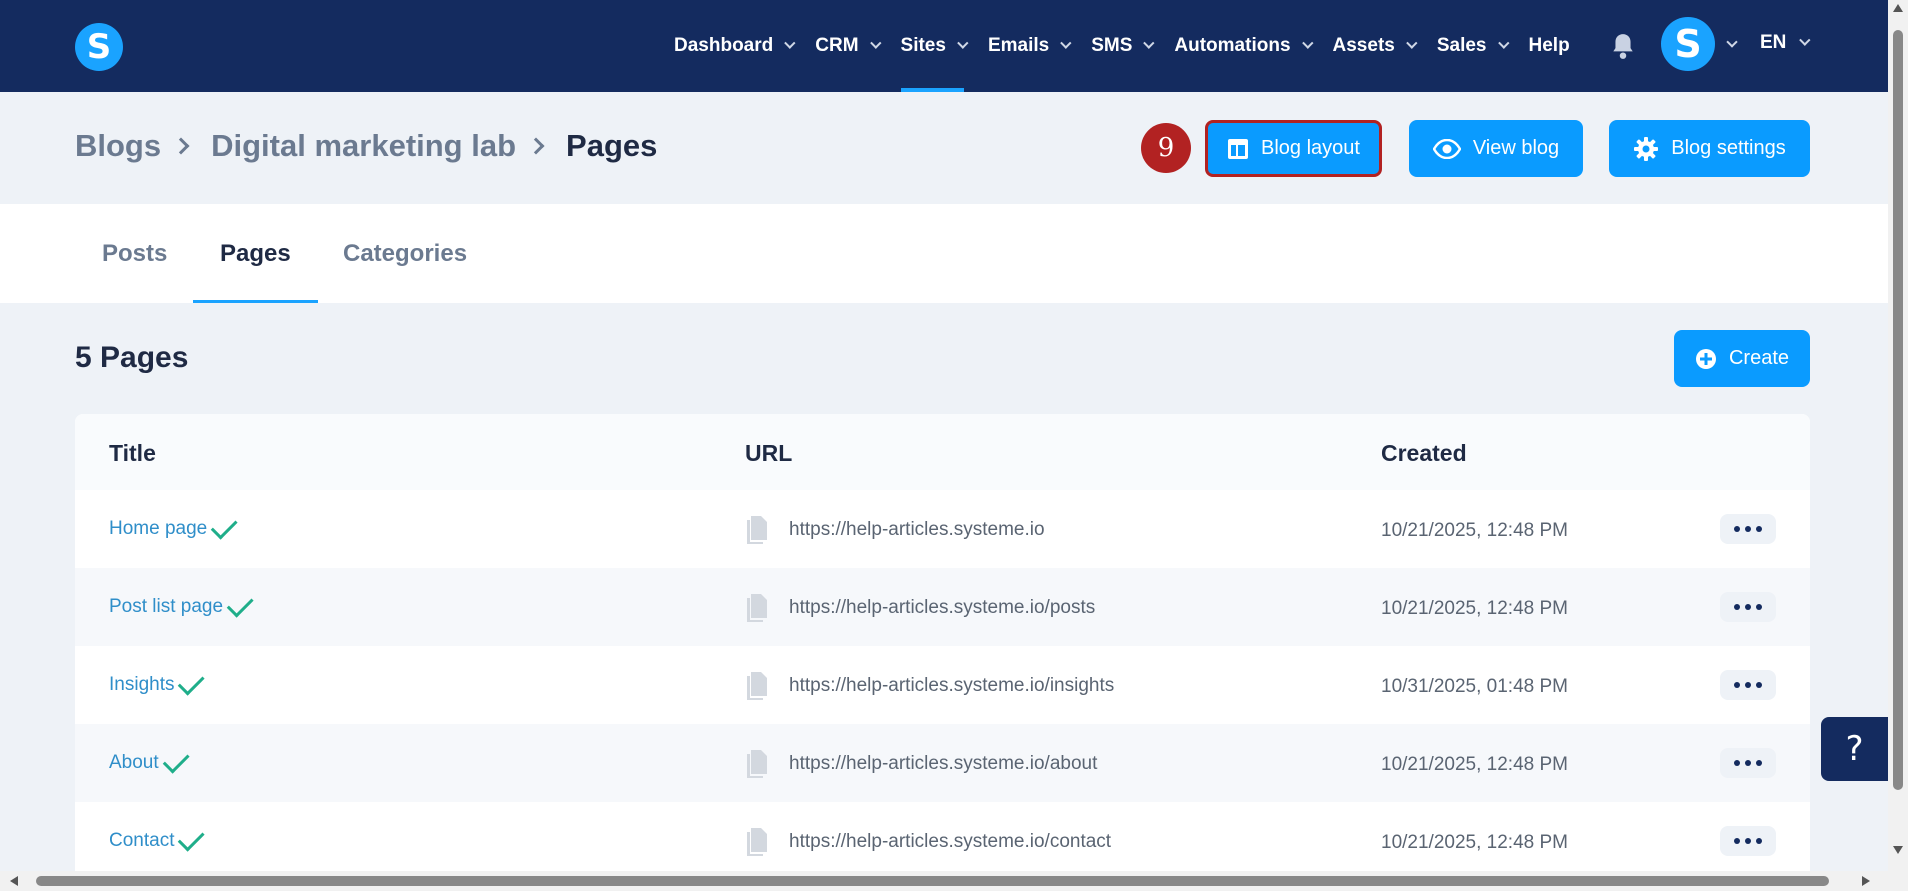 This screenshot has height=891, width=1908. Describe the element at coordinates (1232, 45) in the screenshot. I see `nav-automations-label: Automations` at that location.